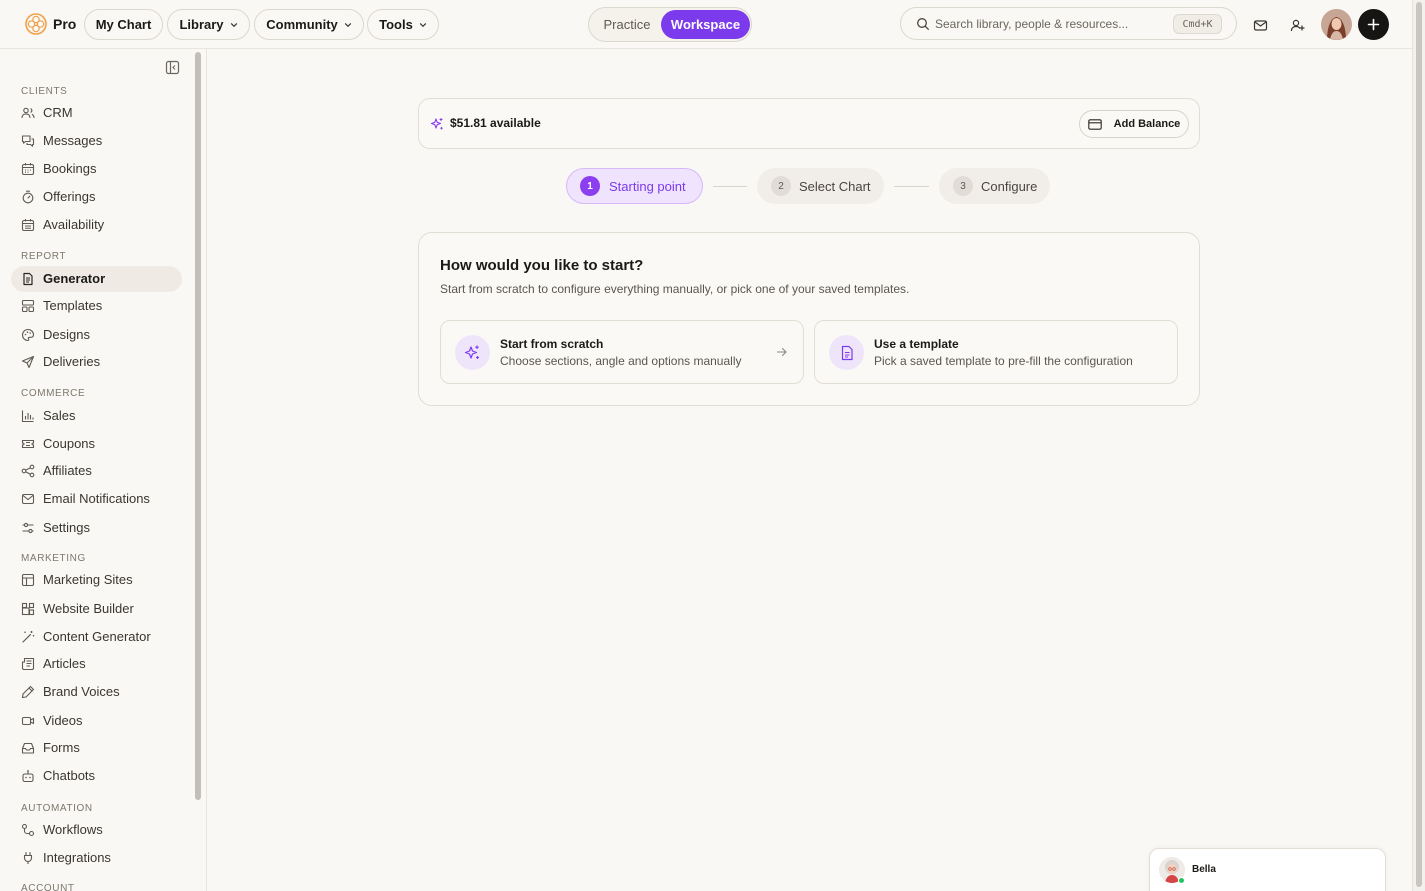 This screenshot has height=891, width=1425. Describe the element at coordinates (73, 140) in the screenshot. I see `sidebar-item-label: Messages` at that location.